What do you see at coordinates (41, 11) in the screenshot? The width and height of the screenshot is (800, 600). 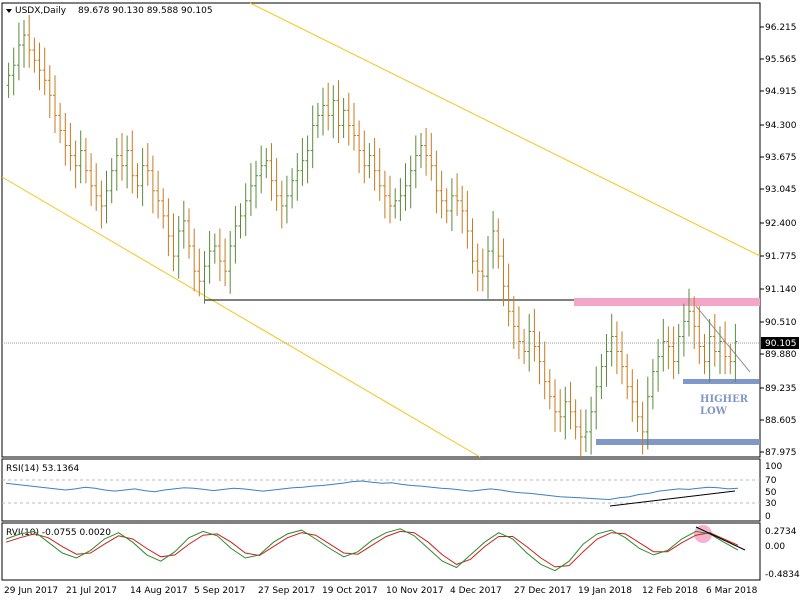 I see `symbol-title: USDX,Daily` at bounding box center [41, 11].